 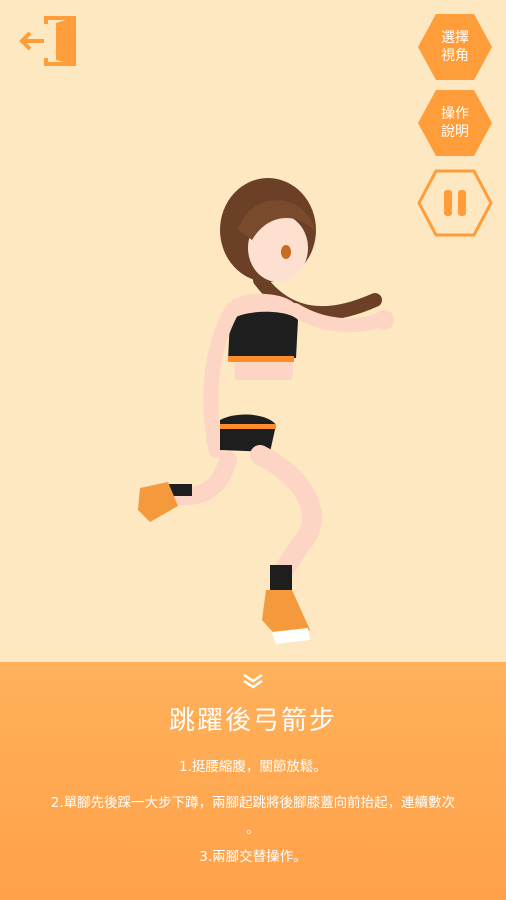 I want to click on select-view-angle-button: 選擇 視角, so click(x=455, y=47).